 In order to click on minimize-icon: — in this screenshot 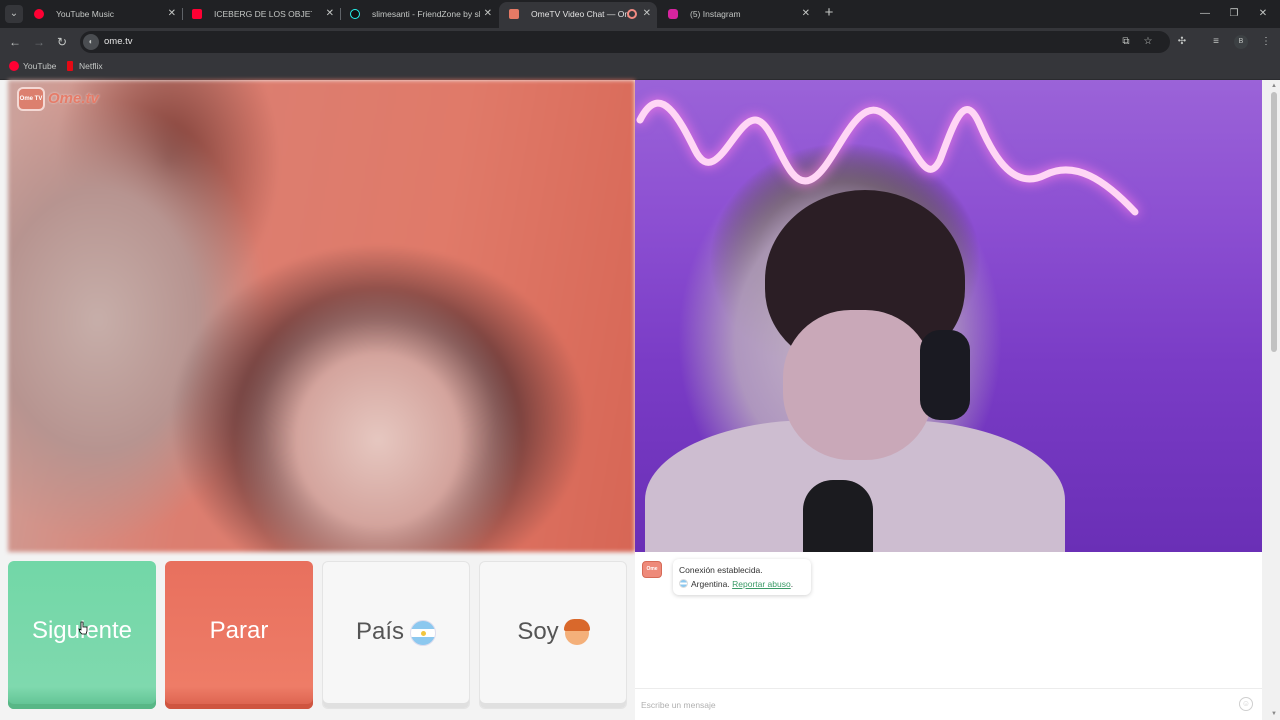, I will do `click(1205, 14)`.